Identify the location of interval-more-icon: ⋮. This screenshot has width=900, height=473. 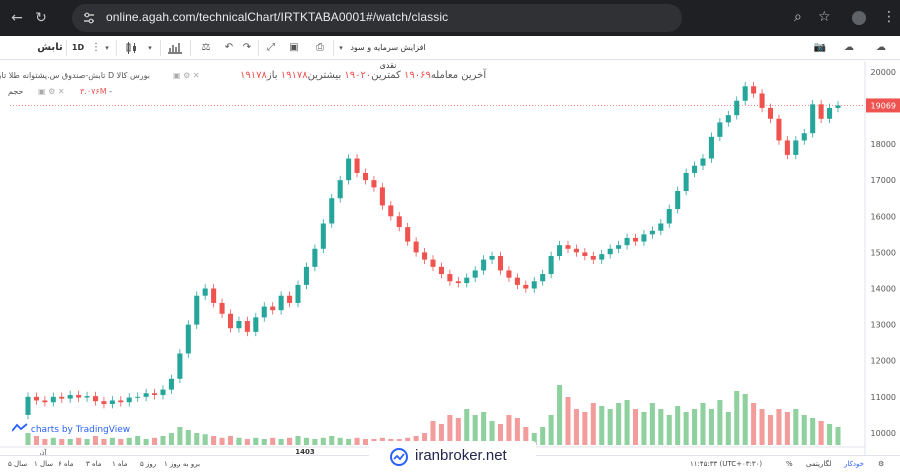
(96, 48).